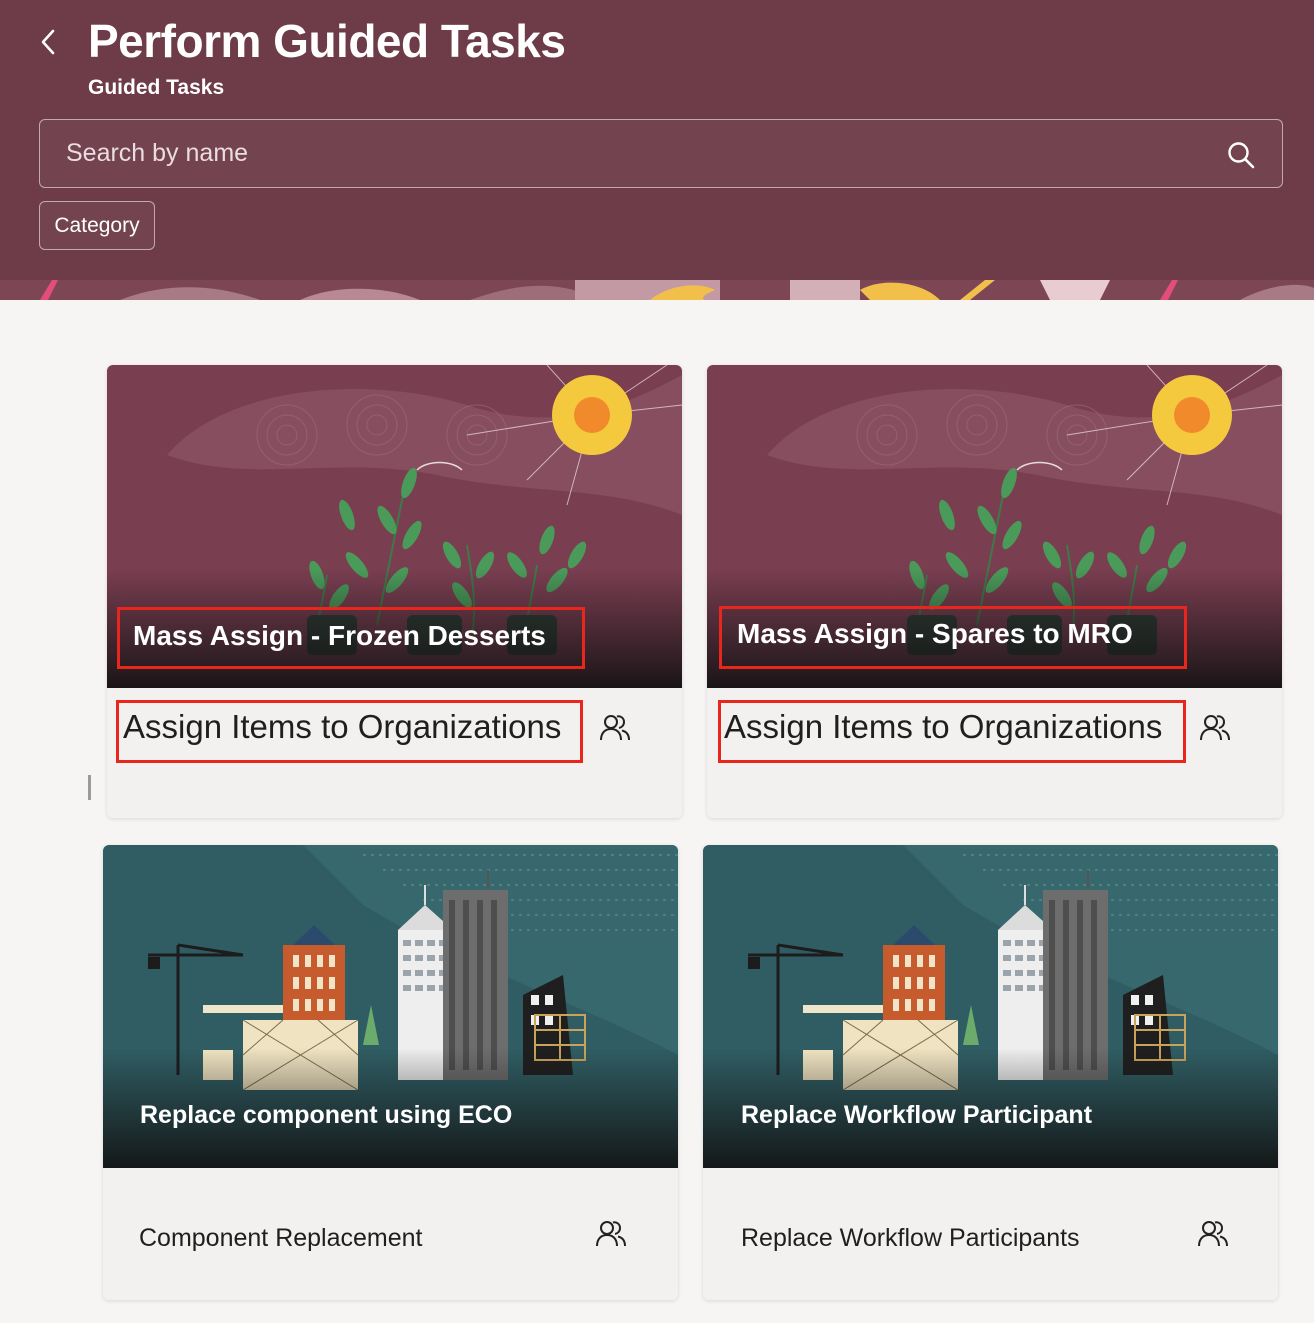  Describe the element at coordinates (89, 787) in the screenshot. I see `scroll-indicator` at that location.